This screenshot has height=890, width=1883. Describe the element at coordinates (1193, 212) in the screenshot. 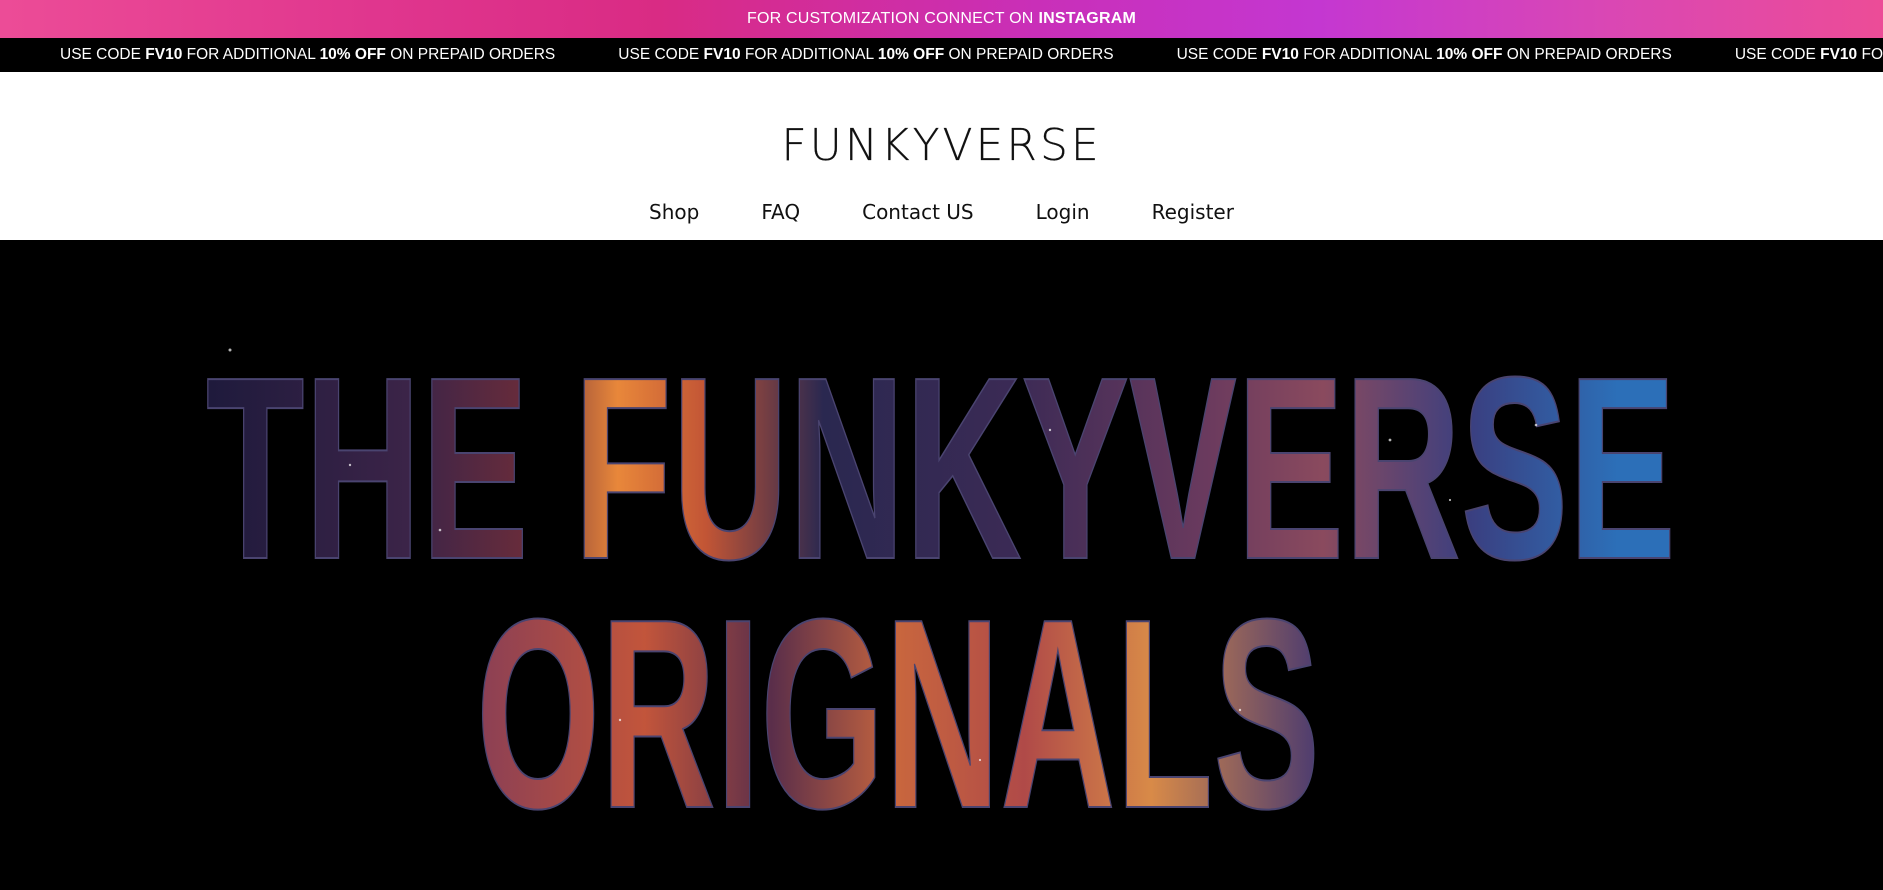

I see `nav-register: Register` at that location.